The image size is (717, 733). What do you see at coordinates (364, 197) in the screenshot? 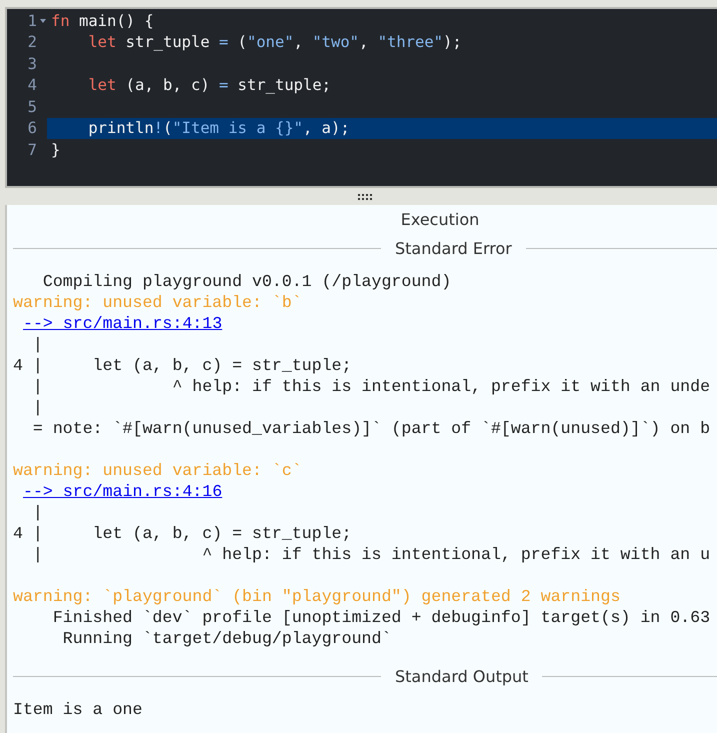
I see `resize-handle-icon` at bounding box center [364, 197].